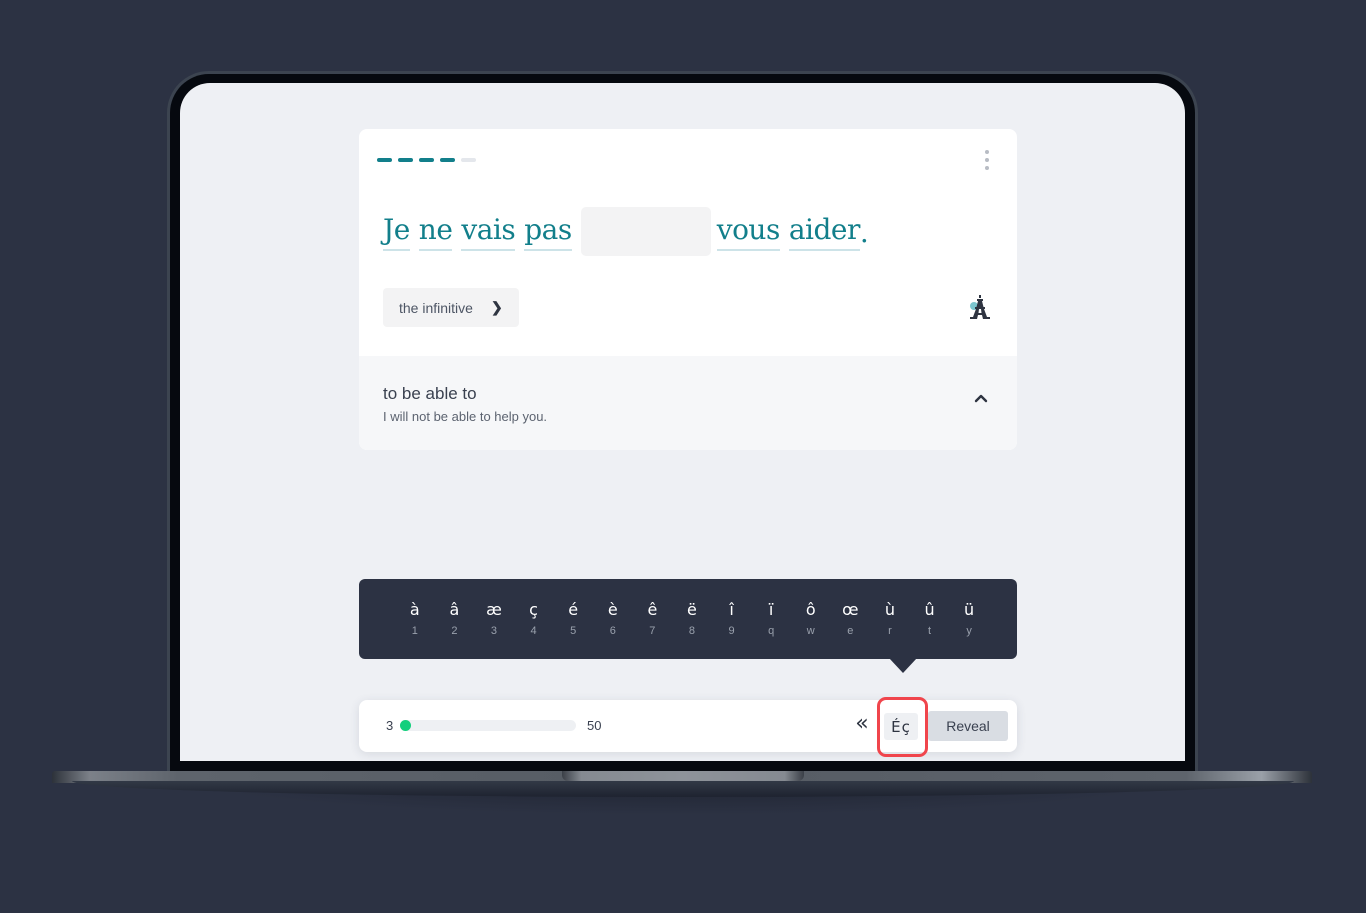 The width and height of the screenshot is (1366, 913). I want to click on accent-key-shortcut: 5, so click(573, 631).